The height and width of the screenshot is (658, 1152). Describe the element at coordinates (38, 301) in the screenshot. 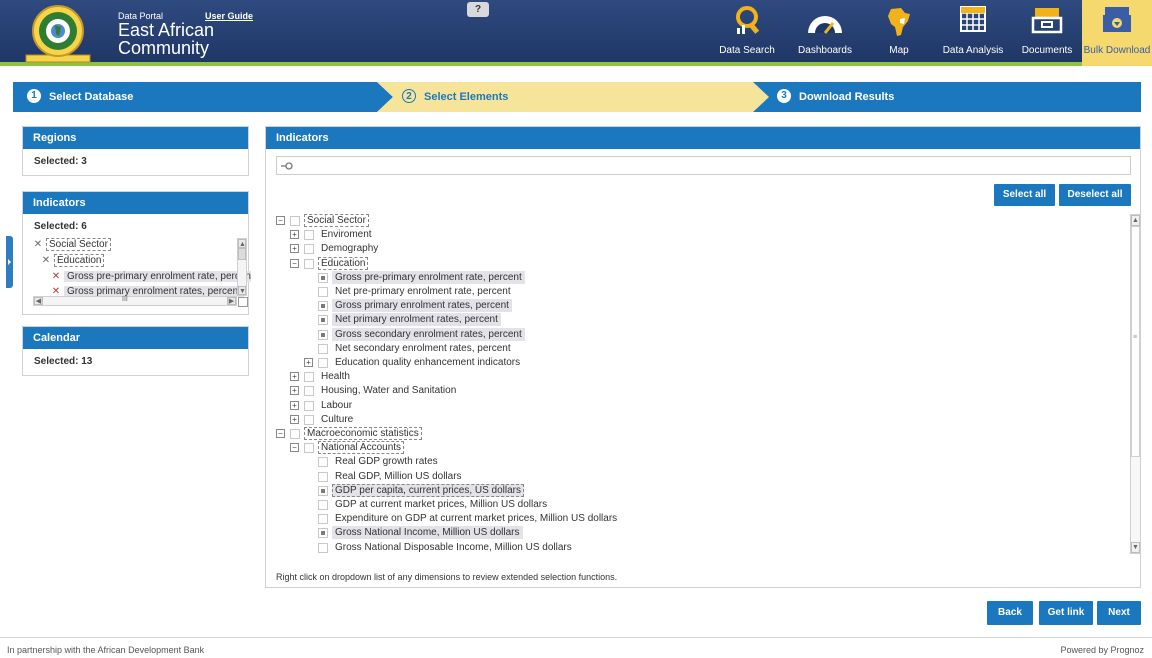

I see `scroll-left-icon: ◀` at that location.